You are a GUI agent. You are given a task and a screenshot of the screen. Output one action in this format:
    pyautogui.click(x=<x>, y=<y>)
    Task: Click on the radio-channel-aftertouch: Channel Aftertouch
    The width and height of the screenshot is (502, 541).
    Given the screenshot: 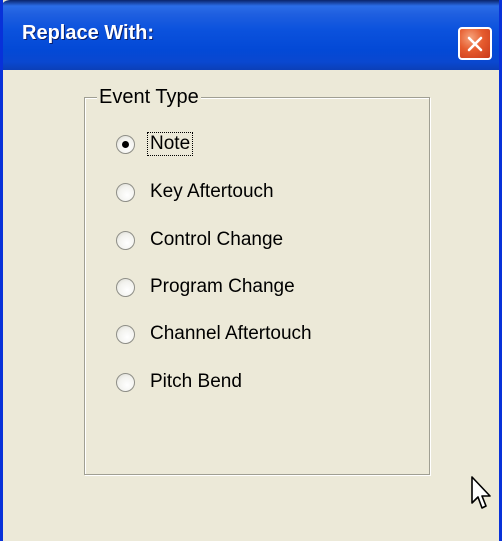 What is the action you would take?
    pyautogui.click(x=215, y=334)
    